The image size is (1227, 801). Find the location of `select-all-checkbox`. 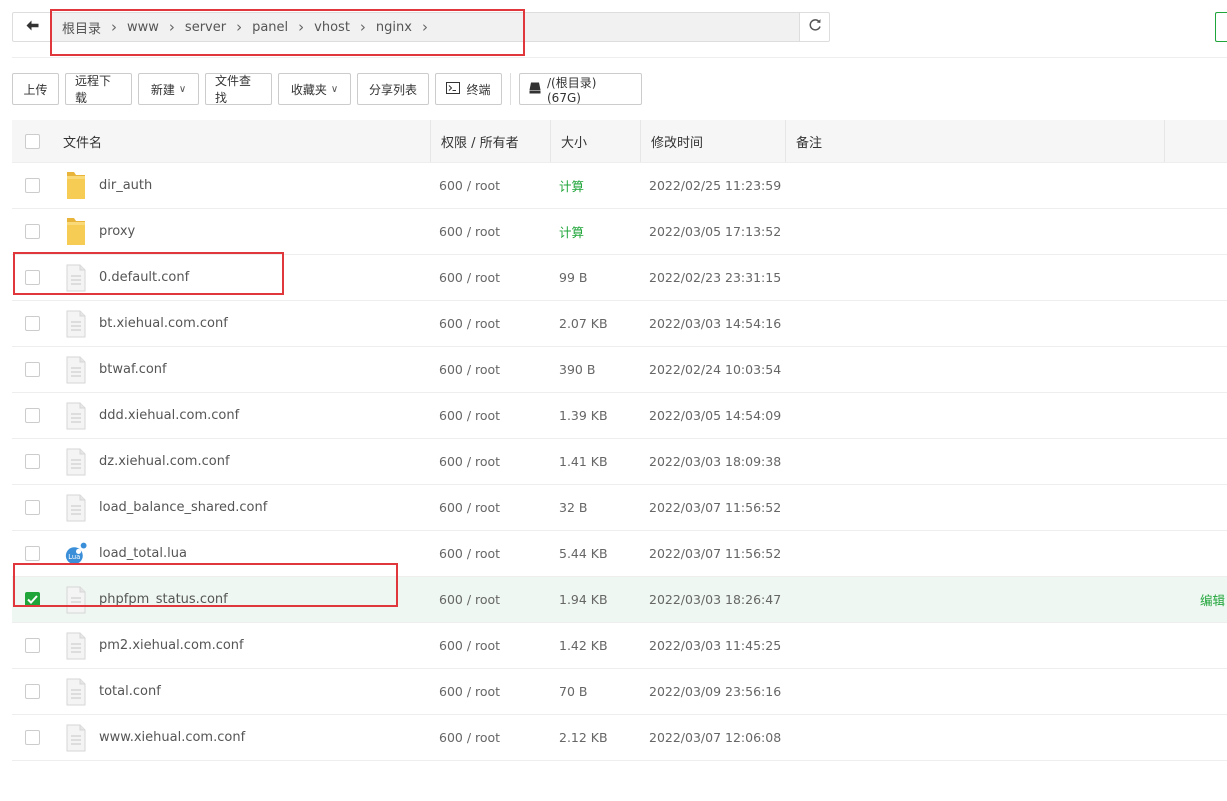

select-all-checkbox is located at coordinates (32, 141).